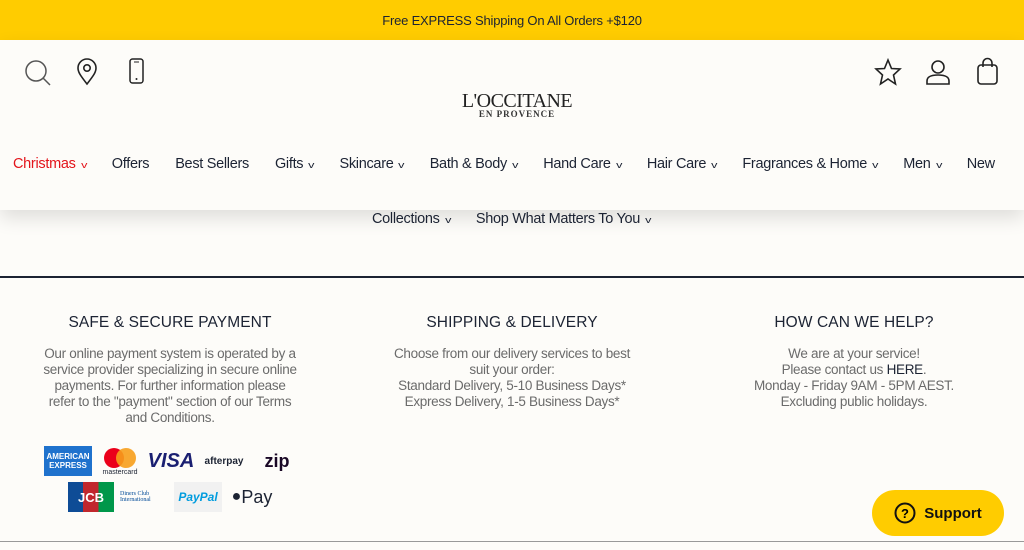 The image size is (1024, 550). What do you see at coordinates (68, 461) in the screenshot?
I see `amex-logo: AMERICAN EXPRESS` at bounding box center [68, 461].